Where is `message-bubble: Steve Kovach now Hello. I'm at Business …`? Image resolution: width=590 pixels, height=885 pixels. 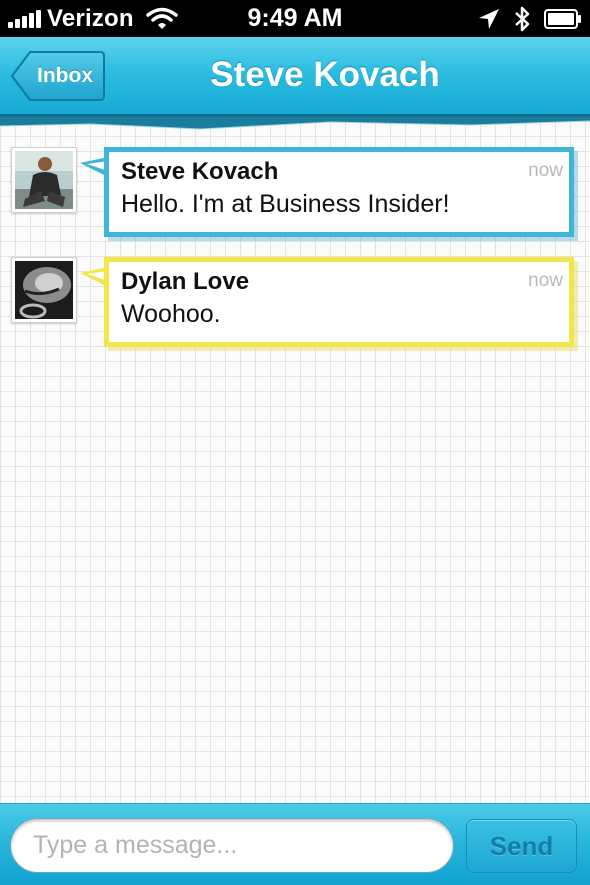 message-bubble: Steve Kovach now Hello. I'm at Business … is located at coordinates (339, 192).